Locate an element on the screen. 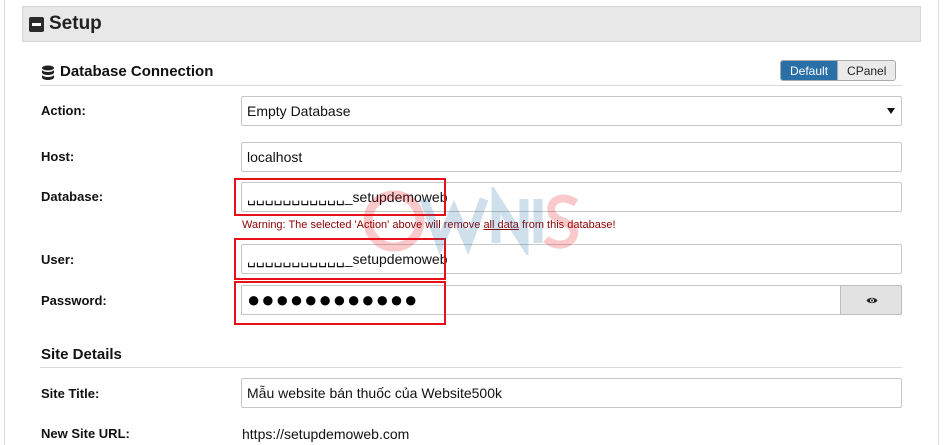  highlight-password is located at coordinates (340, 303).